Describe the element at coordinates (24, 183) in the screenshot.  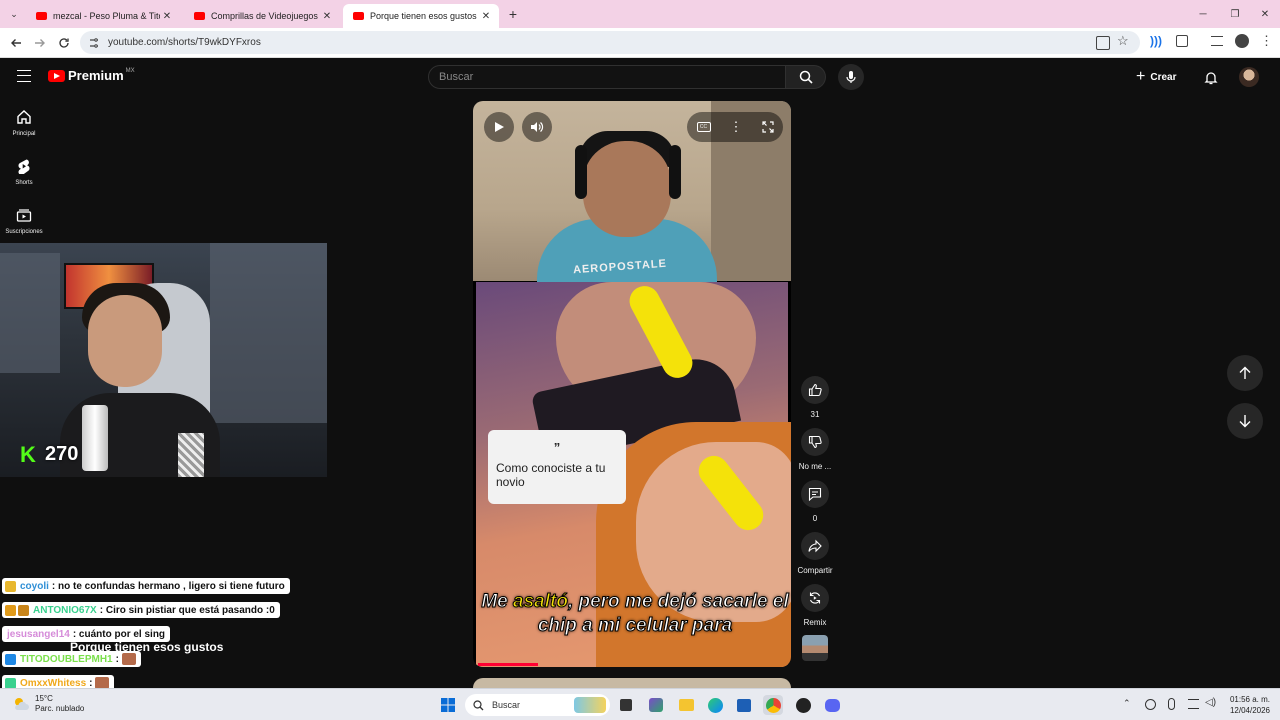
I see `sidebar-item-label: Shorts` at that location.